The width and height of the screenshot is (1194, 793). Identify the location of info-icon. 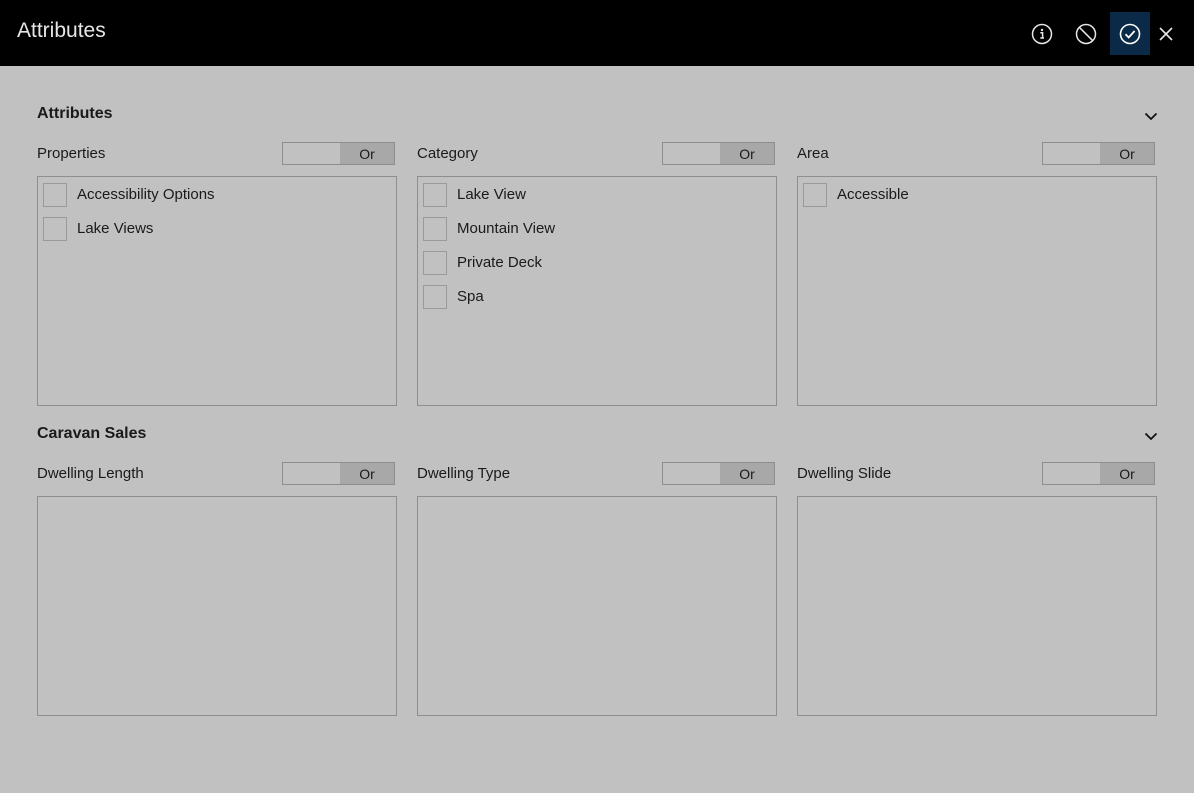
(1042, 33).